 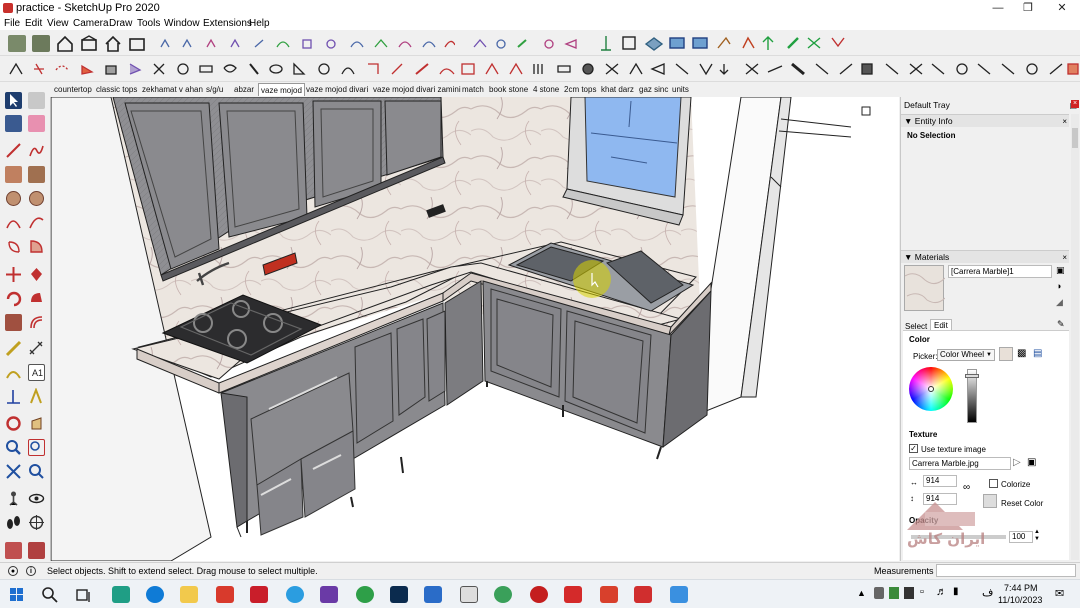 I want to click on scene-tab: 4 stone, so click(x=546, y=89).